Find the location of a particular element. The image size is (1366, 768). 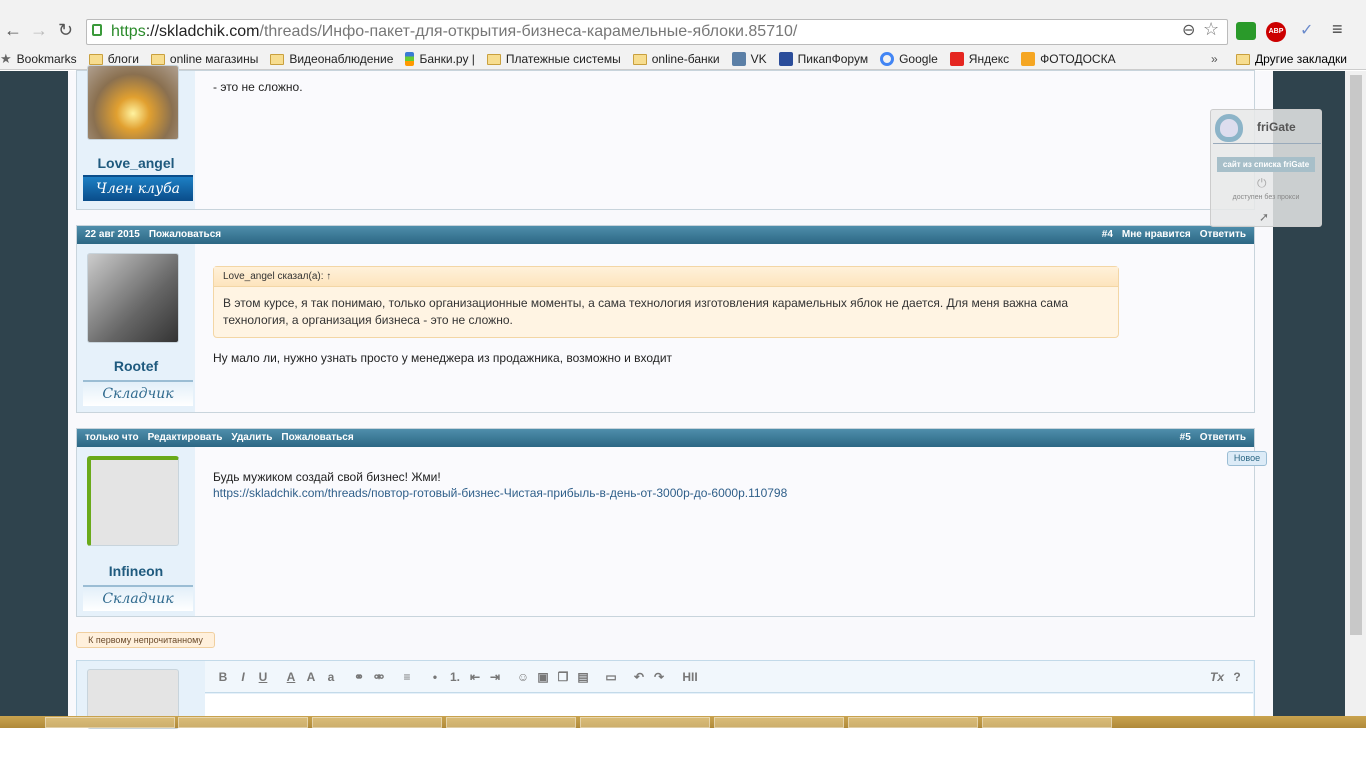

post-text: - это не сложно. is located at coordinates (258, 87).